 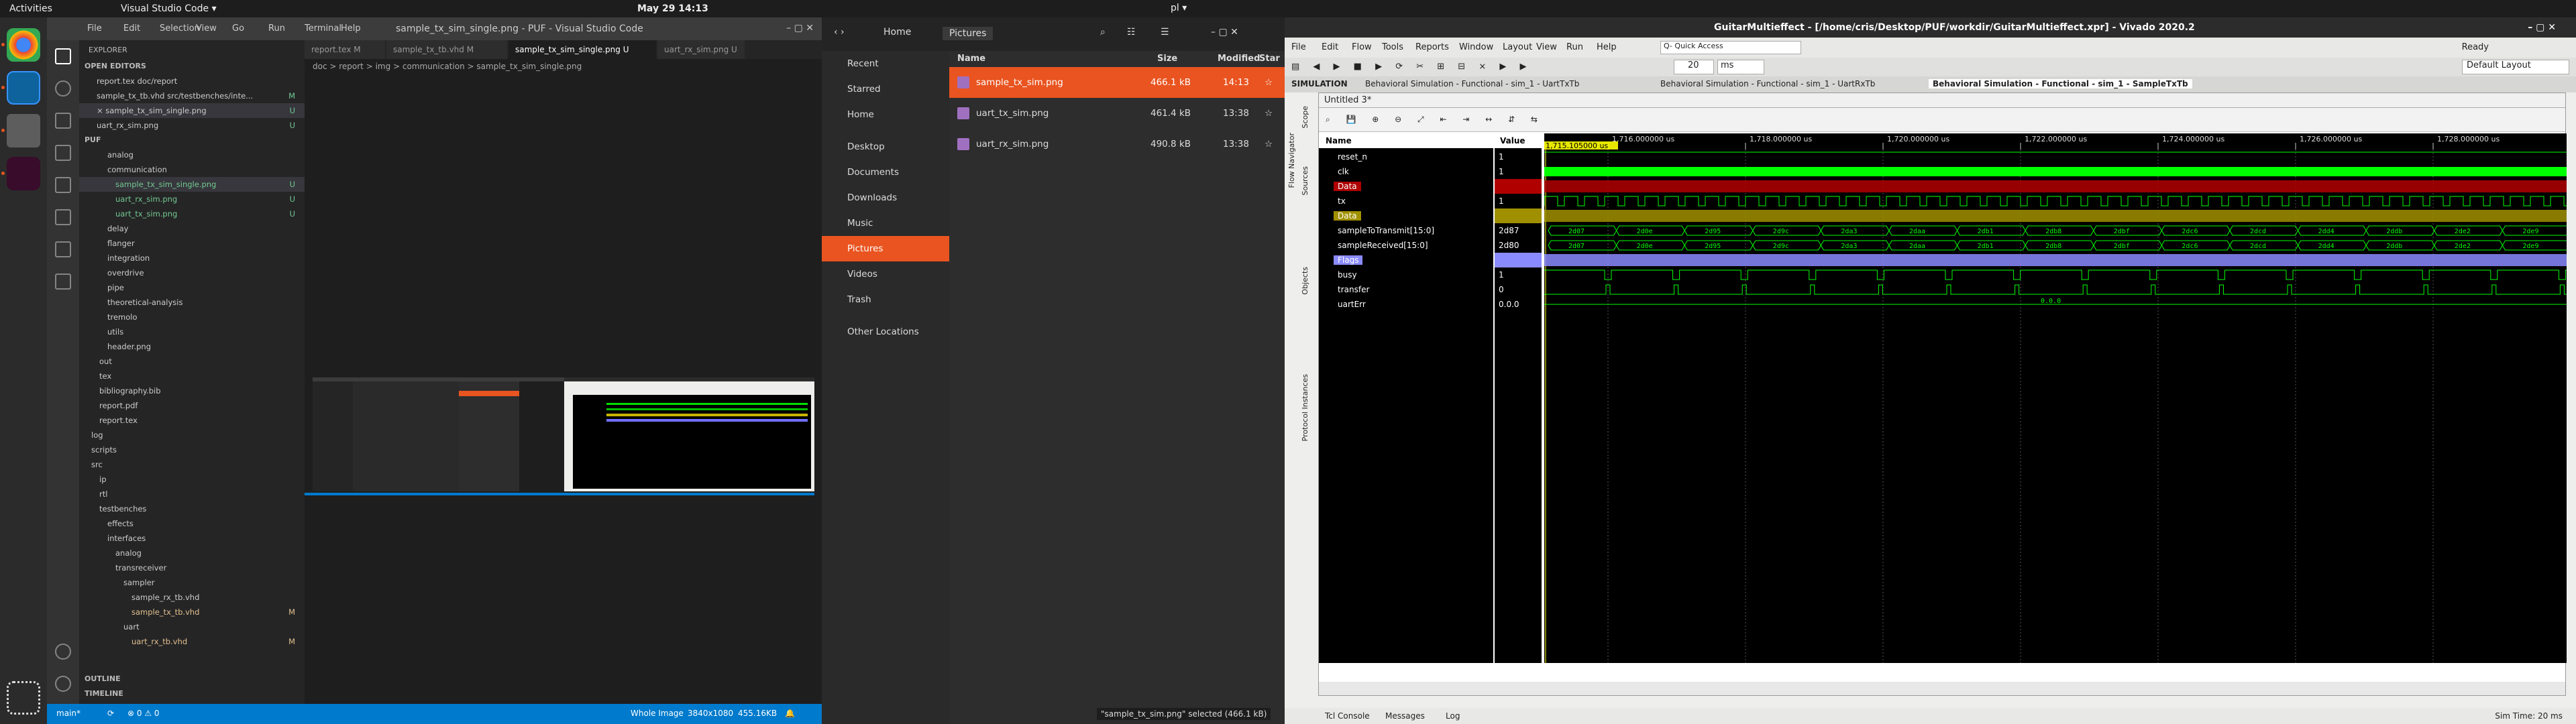 What do you see at coordinates (63, 185) in the screenshot?
I see `extensions-icon` at bounding box center [63, 185].